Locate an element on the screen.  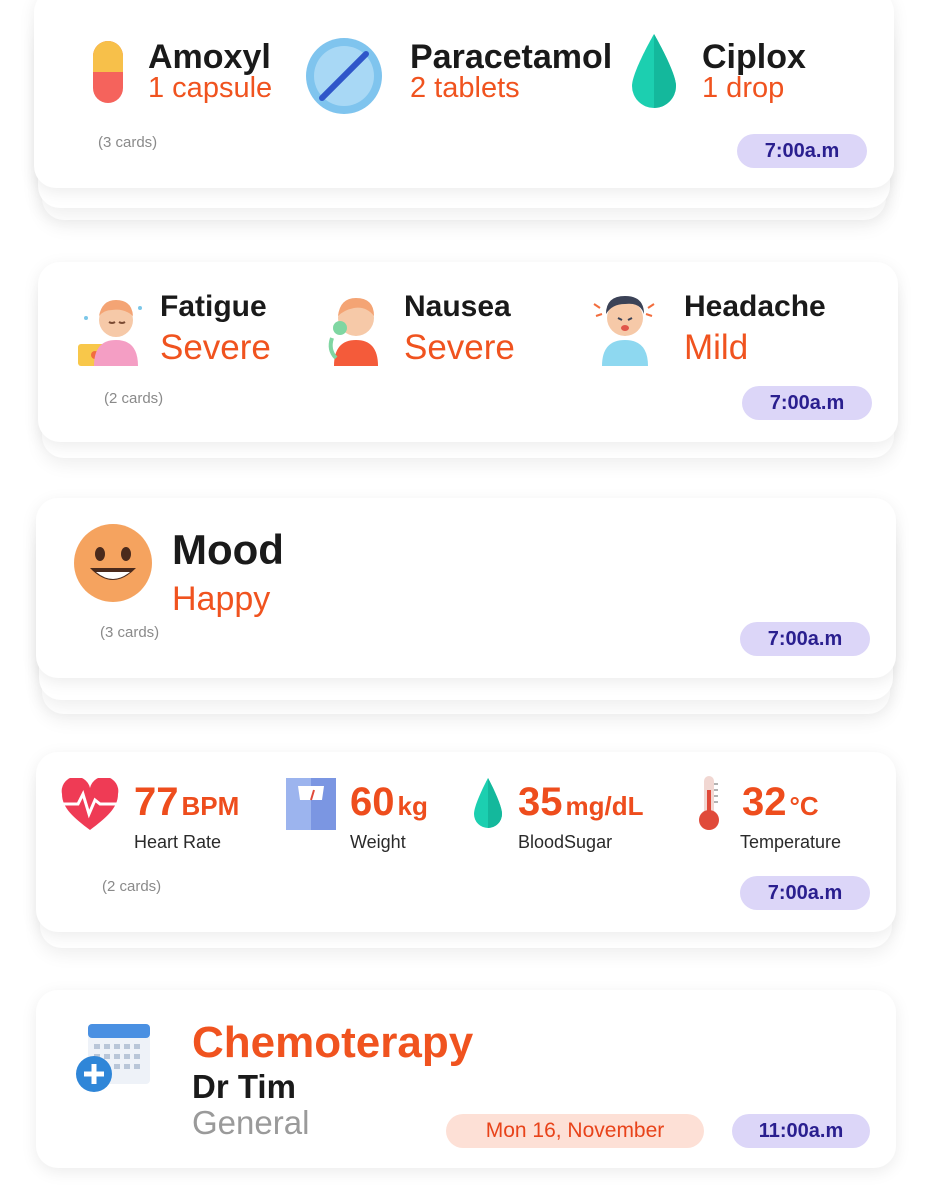
heart-rate-value: 77 is located at coordinates (156, 802).